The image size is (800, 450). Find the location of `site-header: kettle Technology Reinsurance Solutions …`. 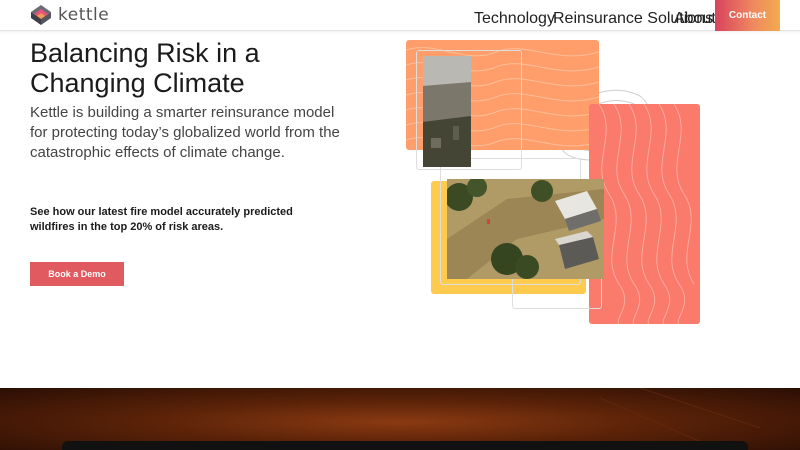

site-header: kettle Technology Reinsurance Solutions … is located at coordinates (400, 15).